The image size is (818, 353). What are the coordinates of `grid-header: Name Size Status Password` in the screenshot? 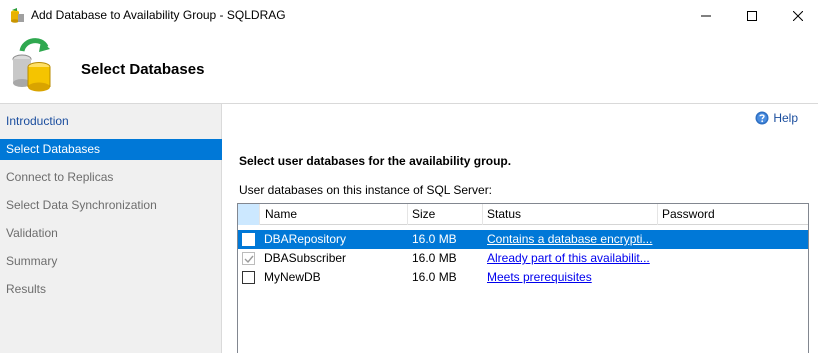 It's located at (523, 214).